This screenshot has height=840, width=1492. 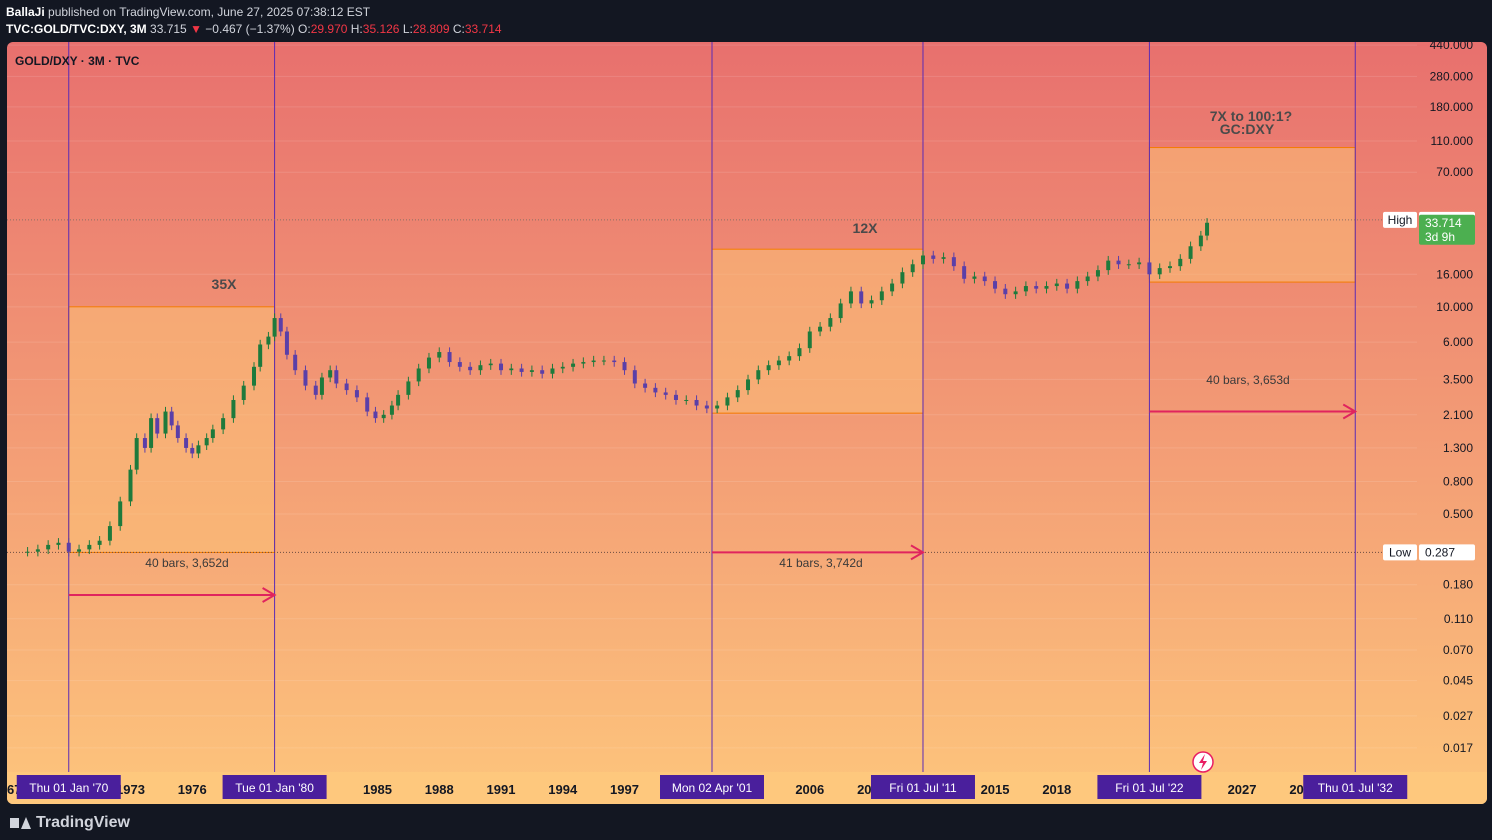 I want to click on time-tick: 1991, so click(x=501, y=789).